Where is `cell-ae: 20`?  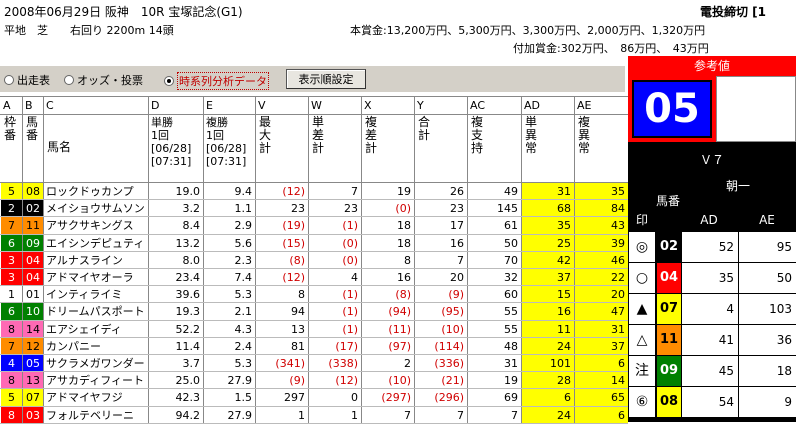
cell-ae: 20 is located at coordinates (601, 295).